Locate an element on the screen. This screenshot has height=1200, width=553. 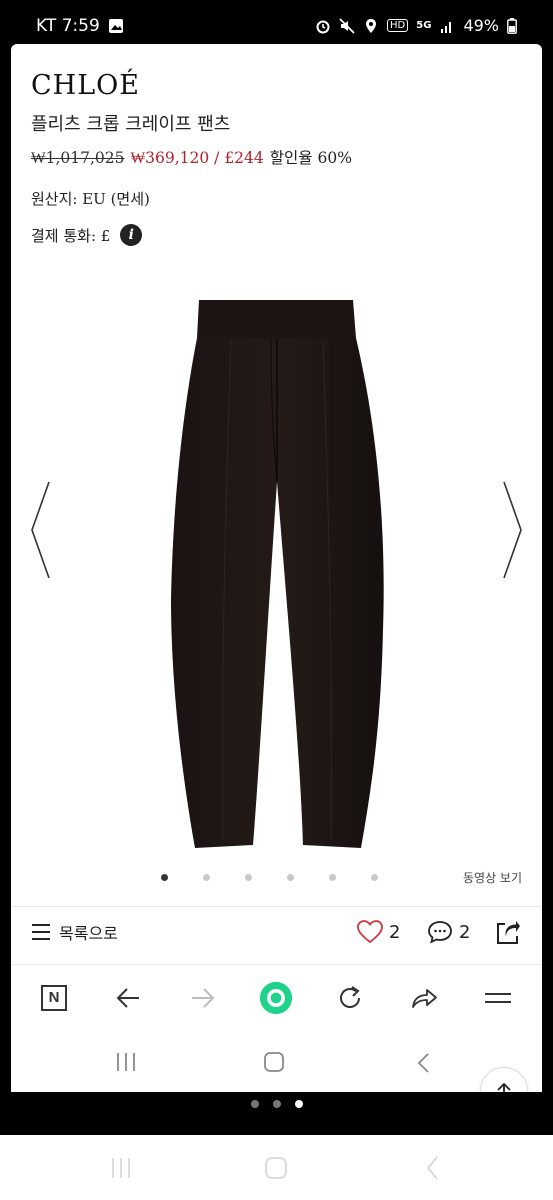
menu-icon is located at coordinates (498, 998).